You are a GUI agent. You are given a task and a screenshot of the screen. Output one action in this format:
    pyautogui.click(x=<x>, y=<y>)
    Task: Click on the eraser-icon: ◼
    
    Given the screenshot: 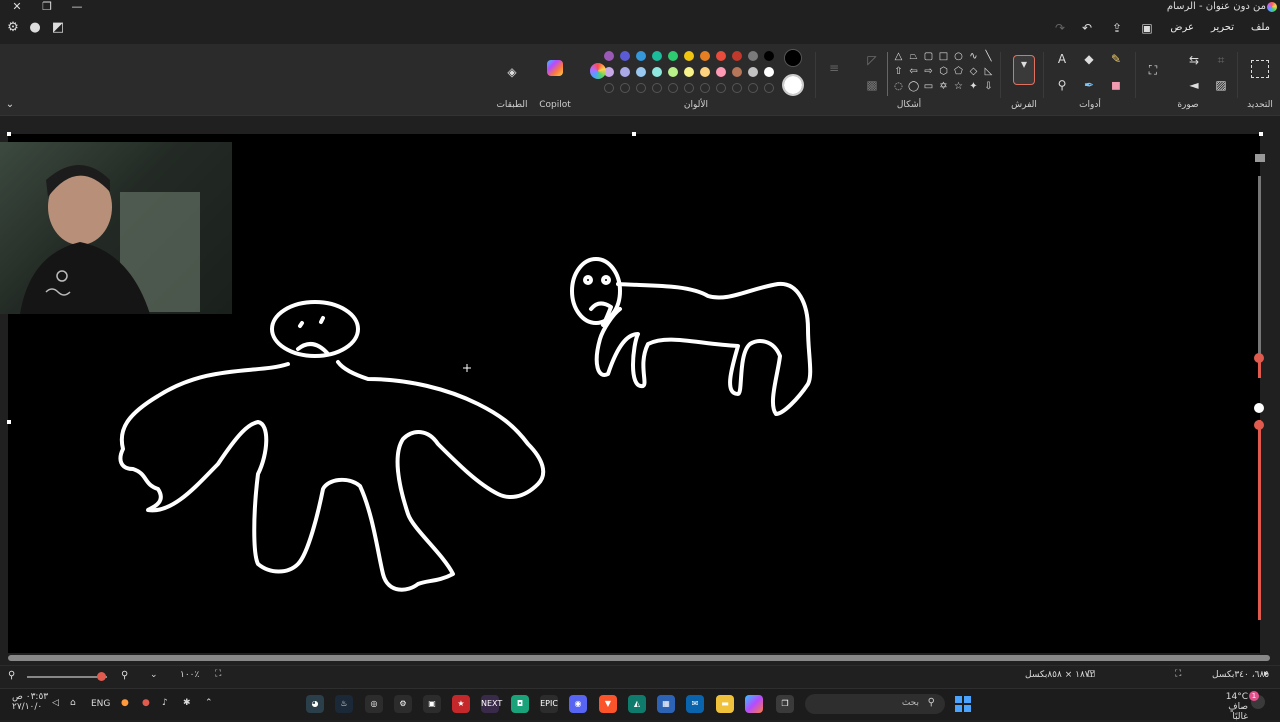 What is the action you would take?
    pyautogui.click(x=1116, y=85)
    